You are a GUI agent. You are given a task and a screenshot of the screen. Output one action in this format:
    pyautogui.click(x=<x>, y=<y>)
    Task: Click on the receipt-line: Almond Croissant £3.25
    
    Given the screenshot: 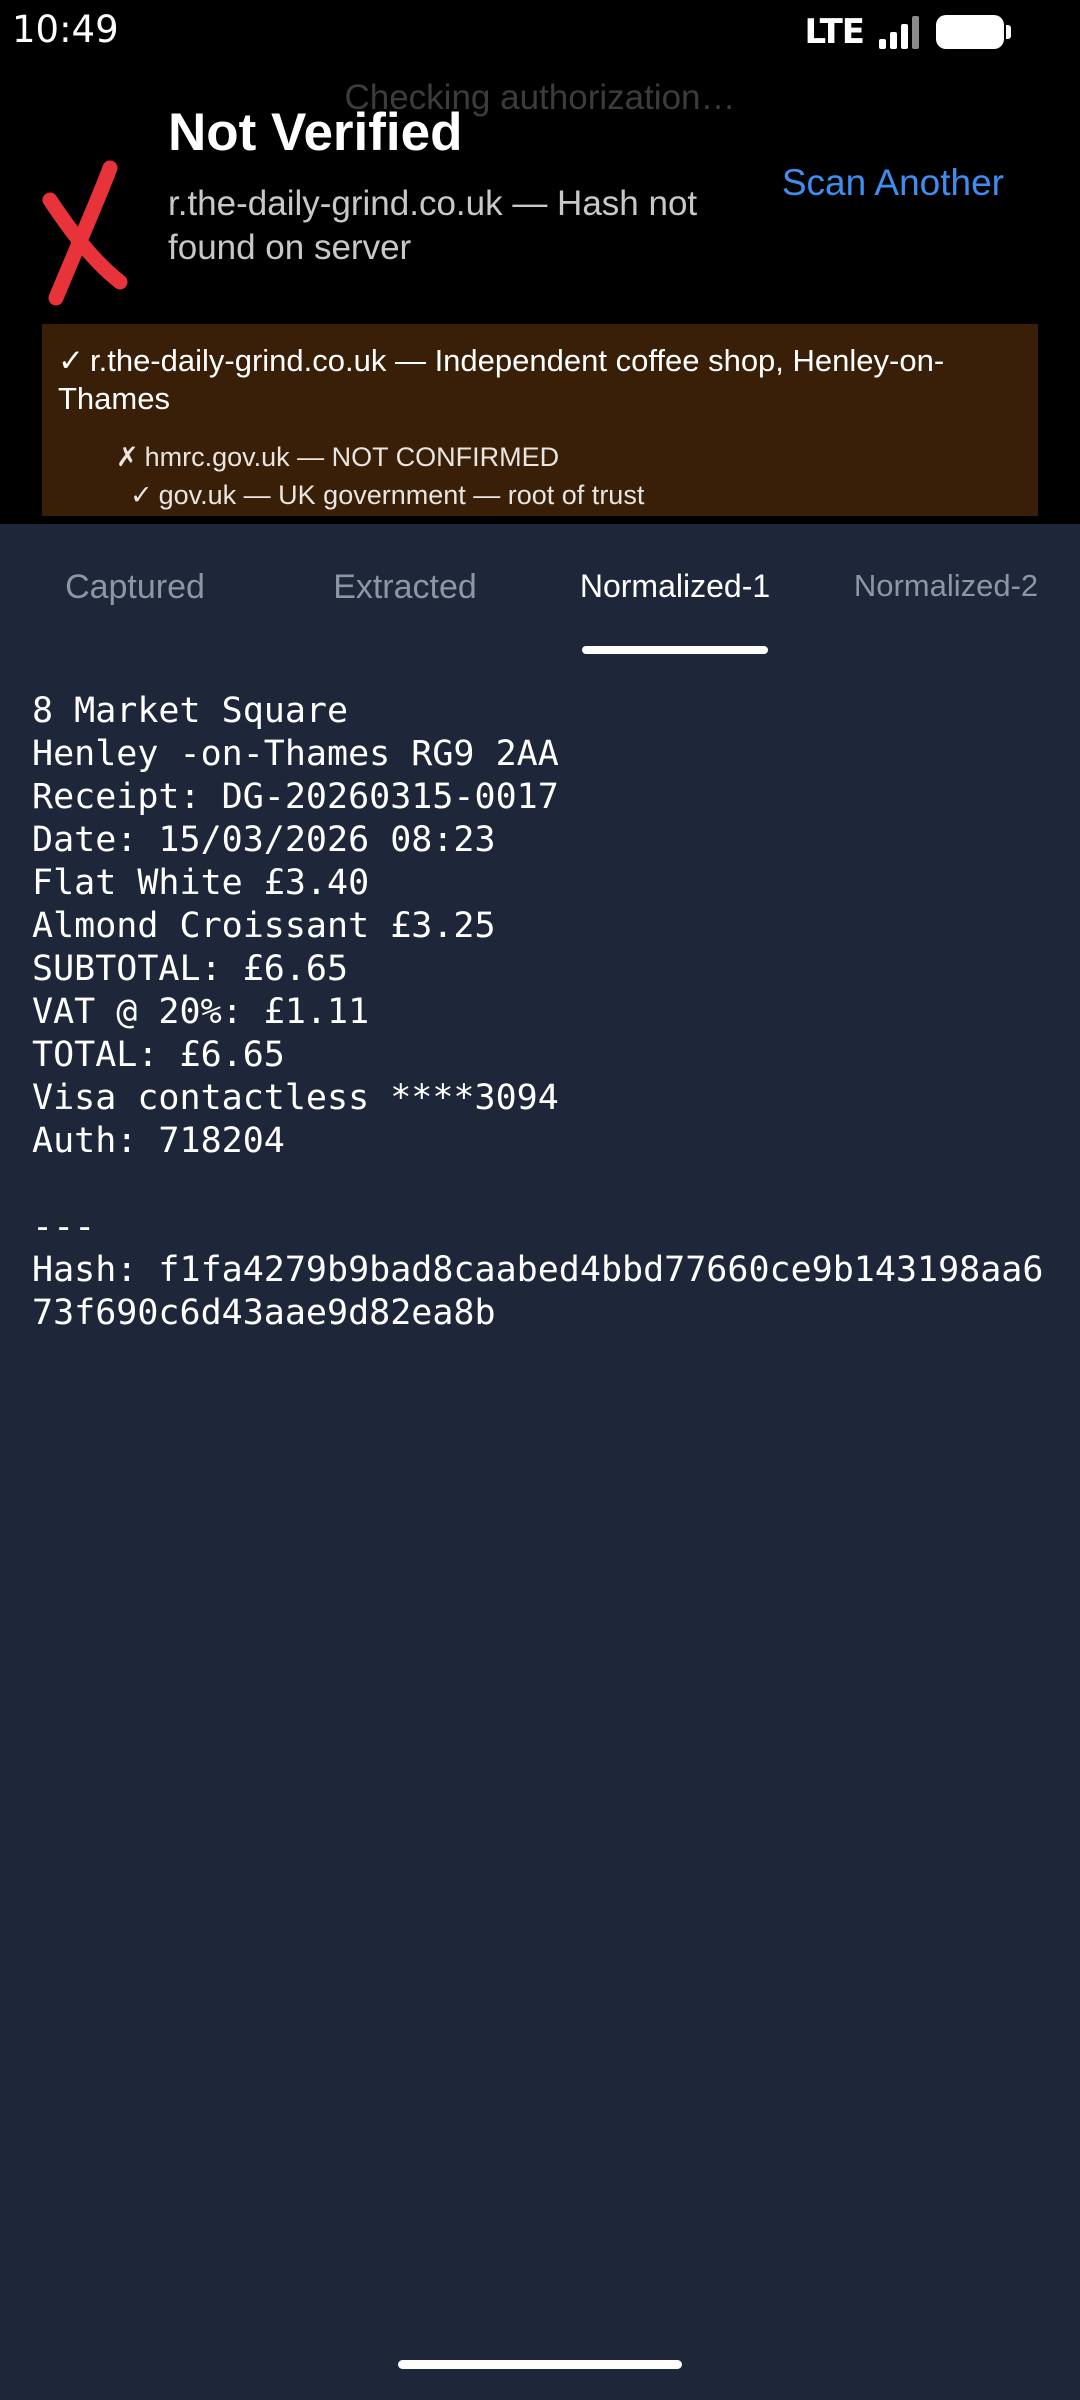 What is the action you would take?
    pyautogui.click(x=264, y=926)
    